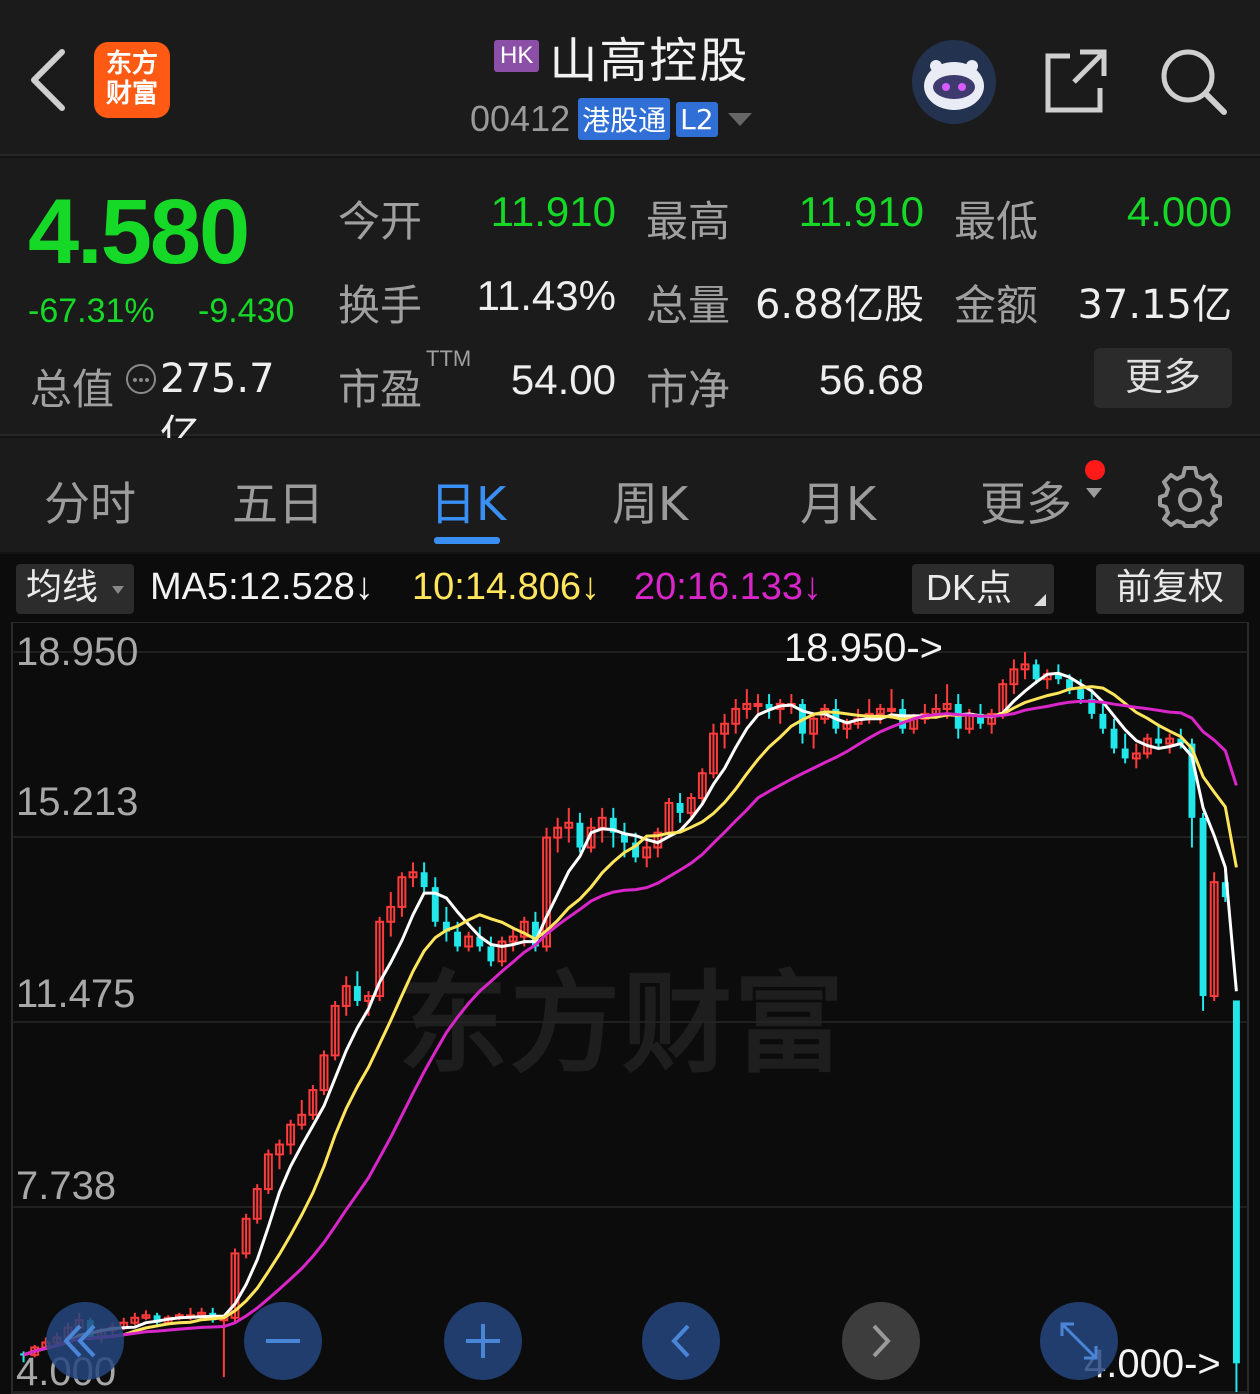 The height and width of the screenshot is (1394, 1260). I want to click on double-left-icon, so click(79, 1341).